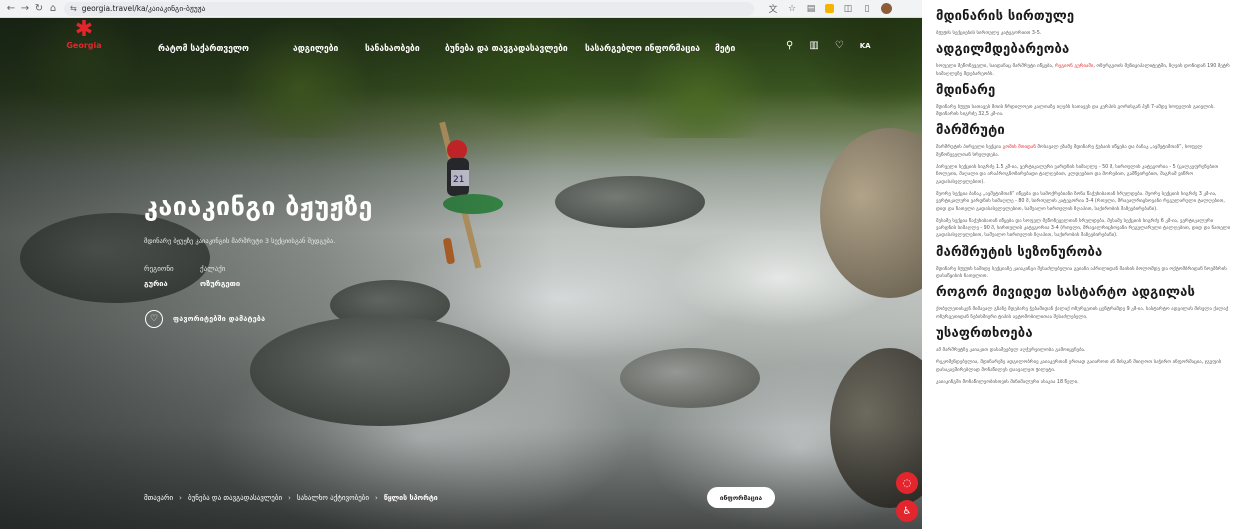 The image size is (1243, 529). Describe the element at coordinates (333, 498) in the screenshot. I see `breadcrumb-activities: სახალხო აქტივობები` at that location.